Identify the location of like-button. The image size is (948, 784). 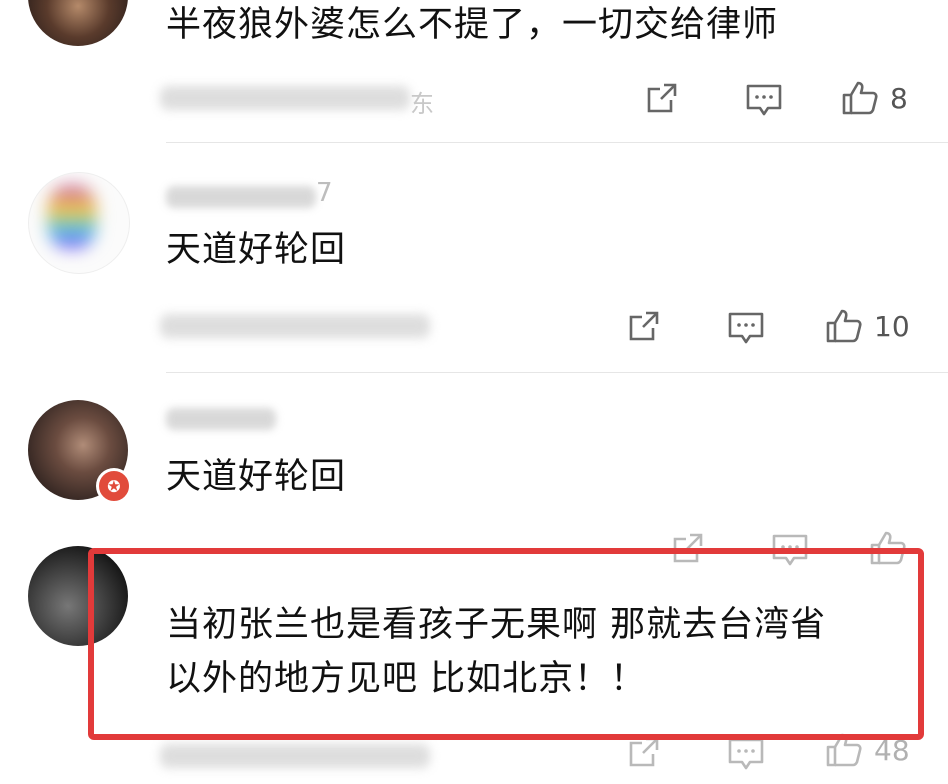
(888, 548).